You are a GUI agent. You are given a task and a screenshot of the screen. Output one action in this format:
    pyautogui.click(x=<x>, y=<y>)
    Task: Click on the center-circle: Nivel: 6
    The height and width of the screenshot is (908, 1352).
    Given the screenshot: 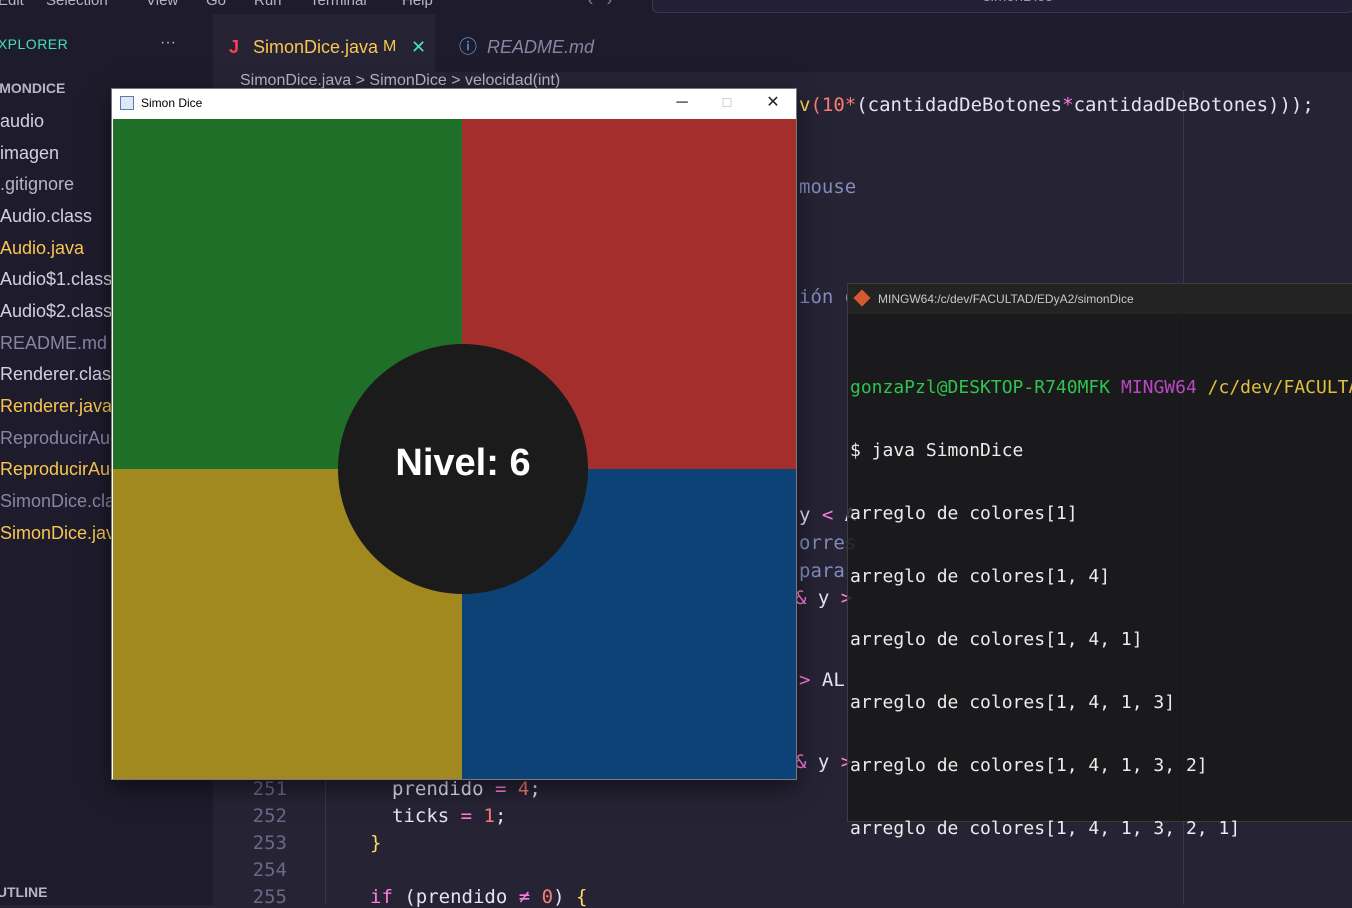 What is the action you would take?
    pyautogui.click(x=463, y=469)
    